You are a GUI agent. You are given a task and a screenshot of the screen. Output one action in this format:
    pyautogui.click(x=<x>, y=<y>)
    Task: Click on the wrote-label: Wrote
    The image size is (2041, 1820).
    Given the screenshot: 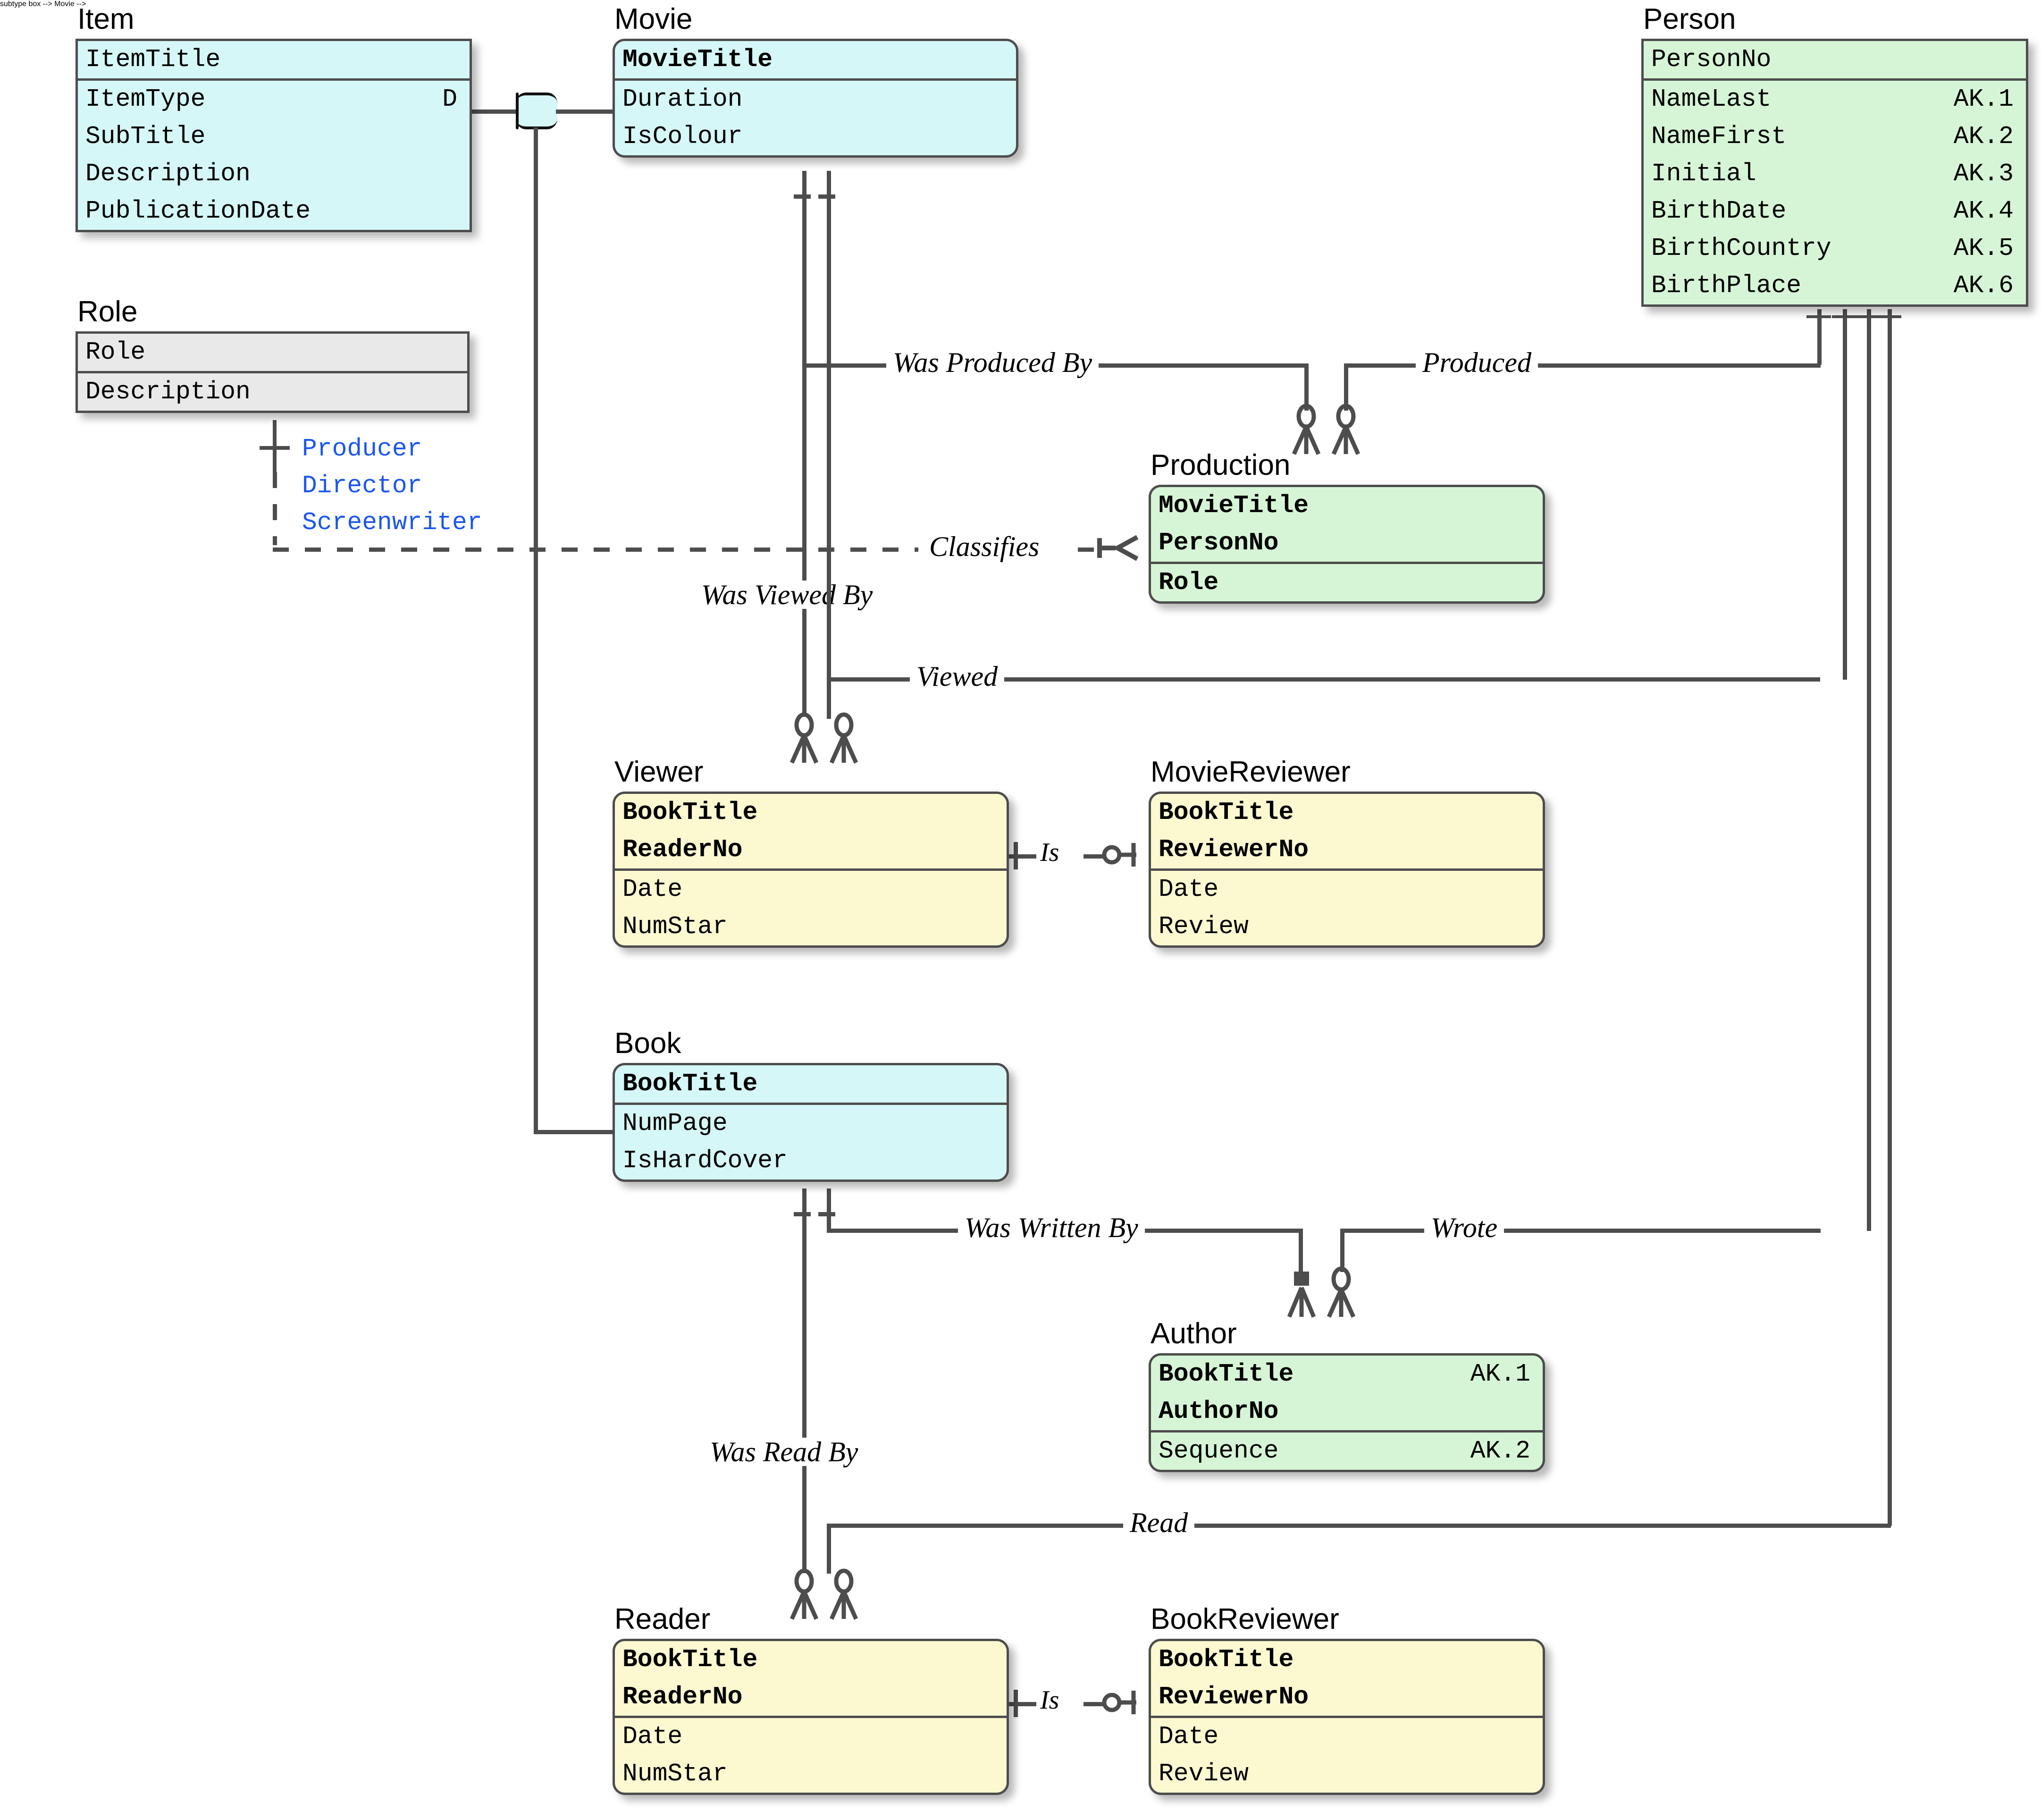 What is the action you would take?
    pyautogui.click(x=1464, y=1227)
    